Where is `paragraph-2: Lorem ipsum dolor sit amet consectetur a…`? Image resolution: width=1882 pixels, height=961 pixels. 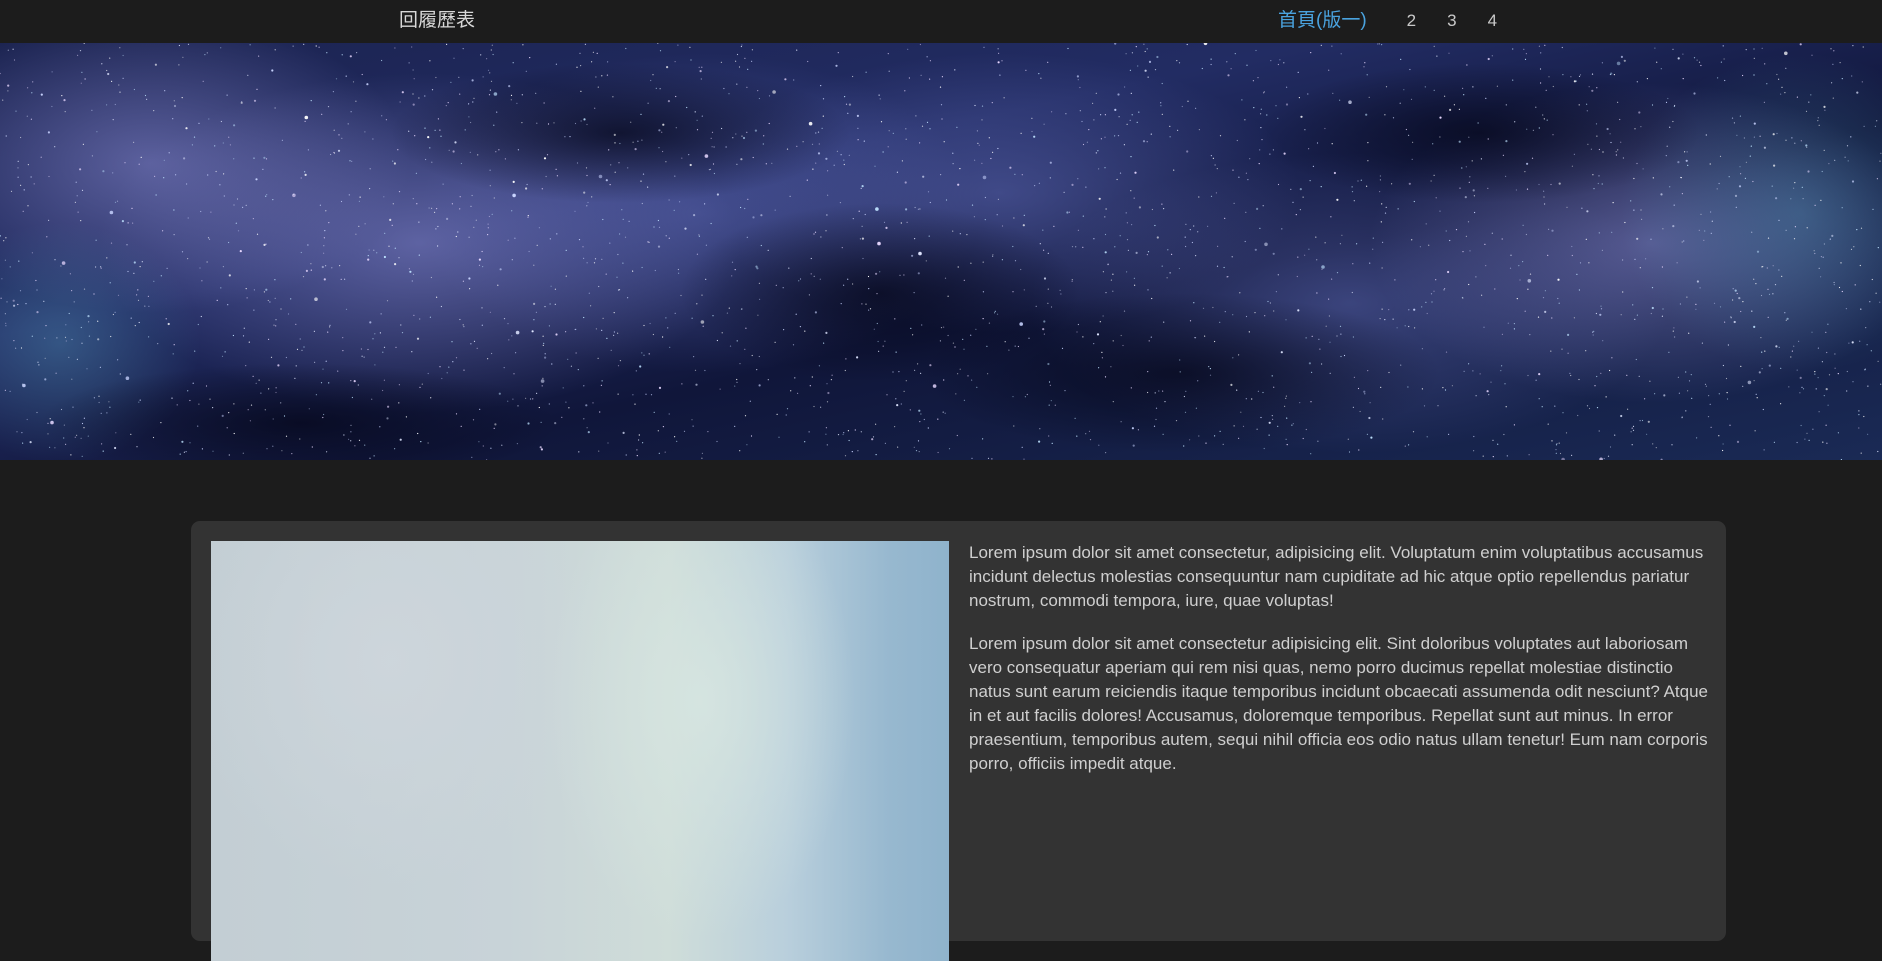
paragraph-2: Lorem ipsum dolor sit amet consectetur a… is located at coordinates (1339, 703).